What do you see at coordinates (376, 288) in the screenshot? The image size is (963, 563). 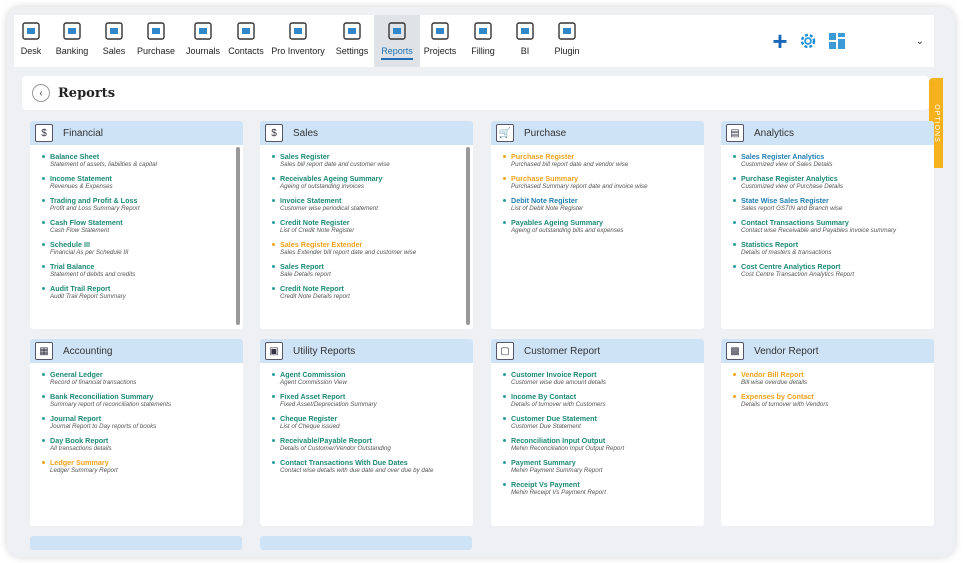 I see `report-link-title: Credit Note Report` at bounding box center [376, 288].